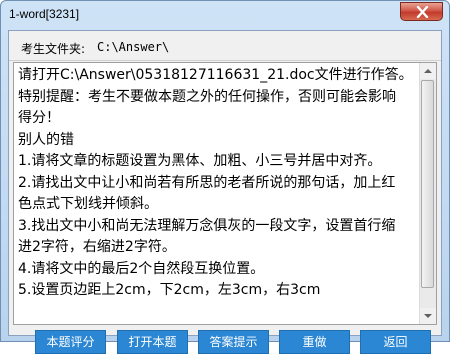 The height and width of the screenshot is (354, 450). I want to click on instruction-line: 得分！, so click(39, 118).